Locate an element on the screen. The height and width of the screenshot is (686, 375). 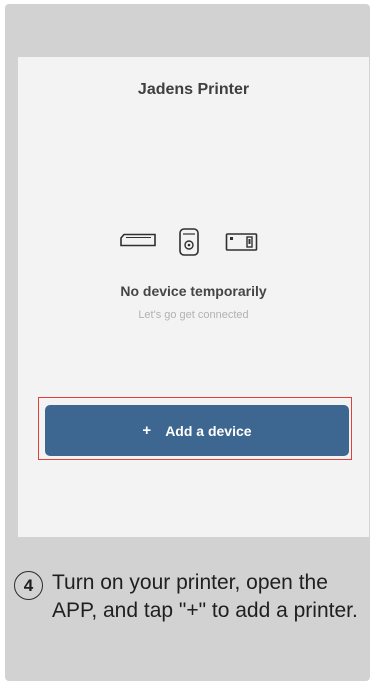
add-device-button: + Add a device is located at coordinates (197, 430).